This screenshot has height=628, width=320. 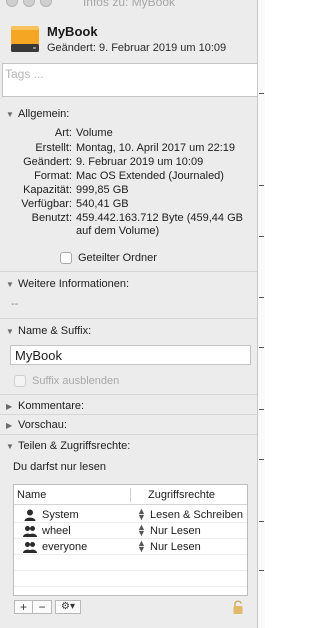 What do you see at coordinates (94, 133) in the screenshot?
I see `info-value: Volume` at bounding box center [94, 133].